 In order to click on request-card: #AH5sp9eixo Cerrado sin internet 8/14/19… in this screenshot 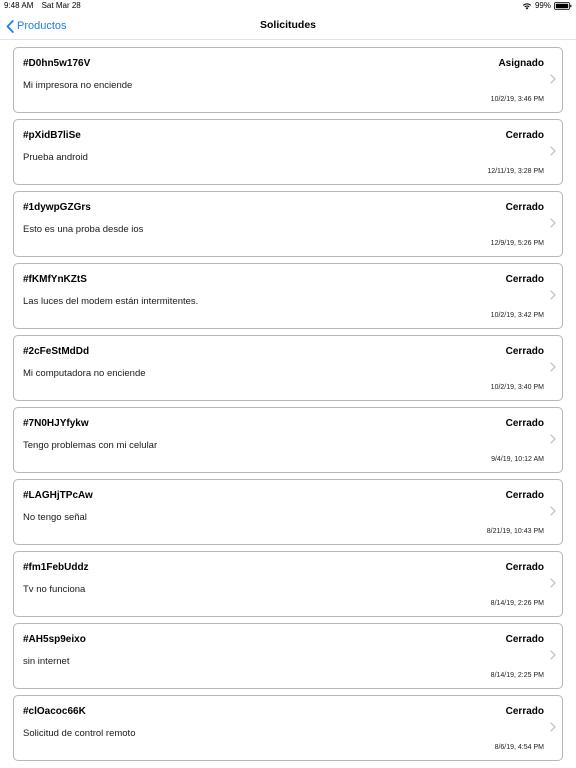, I will do `click(288, 656)`.